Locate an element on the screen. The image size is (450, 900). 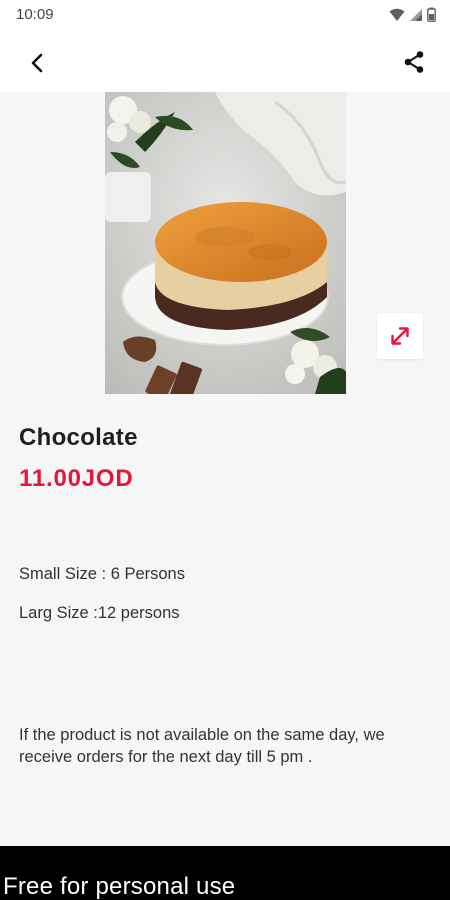
expand-image-button is located at coordinates (400, 336).